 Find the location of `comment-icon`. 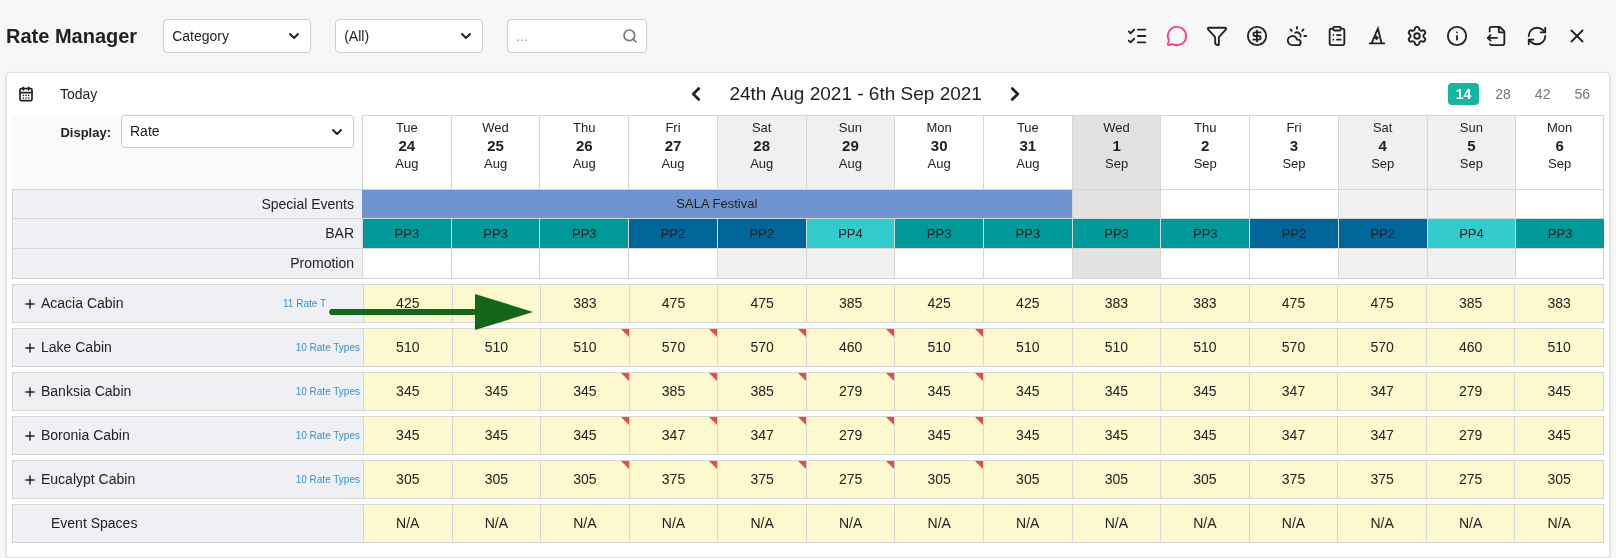

comment-icon is located at coordinates (1177, 36).